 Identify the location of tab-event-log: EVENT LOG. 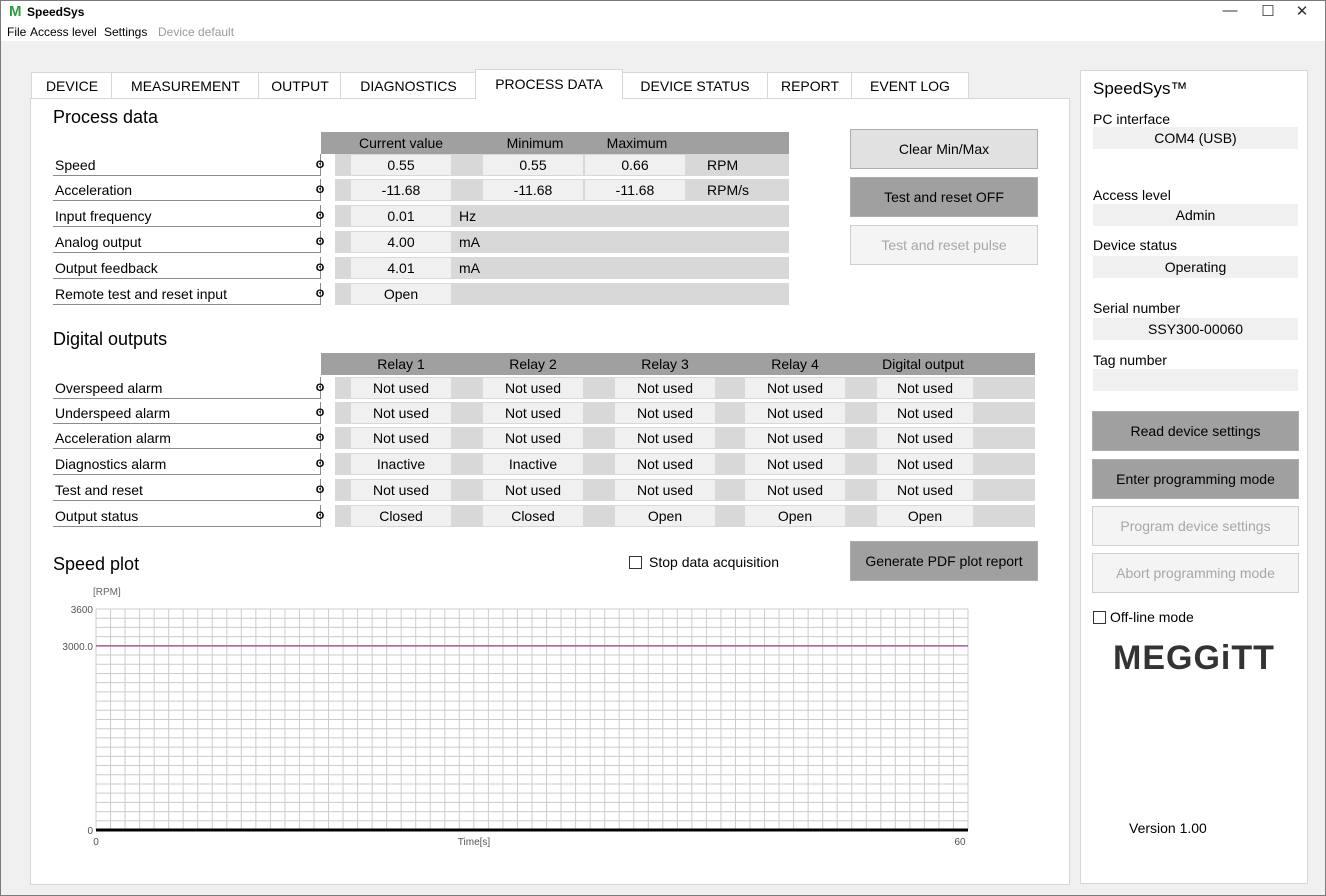
(910, 85).